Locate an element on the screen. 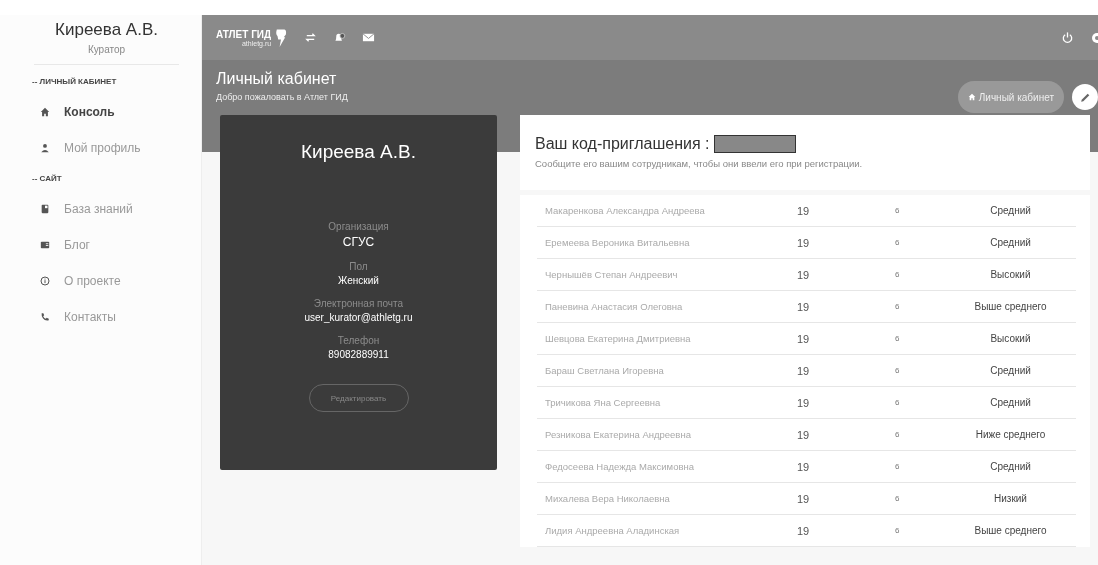 The width and height of the screenshot is (1098, 565). table-cell-text: Макаренкова Александра Андреева is located at coordinates (625, 210).